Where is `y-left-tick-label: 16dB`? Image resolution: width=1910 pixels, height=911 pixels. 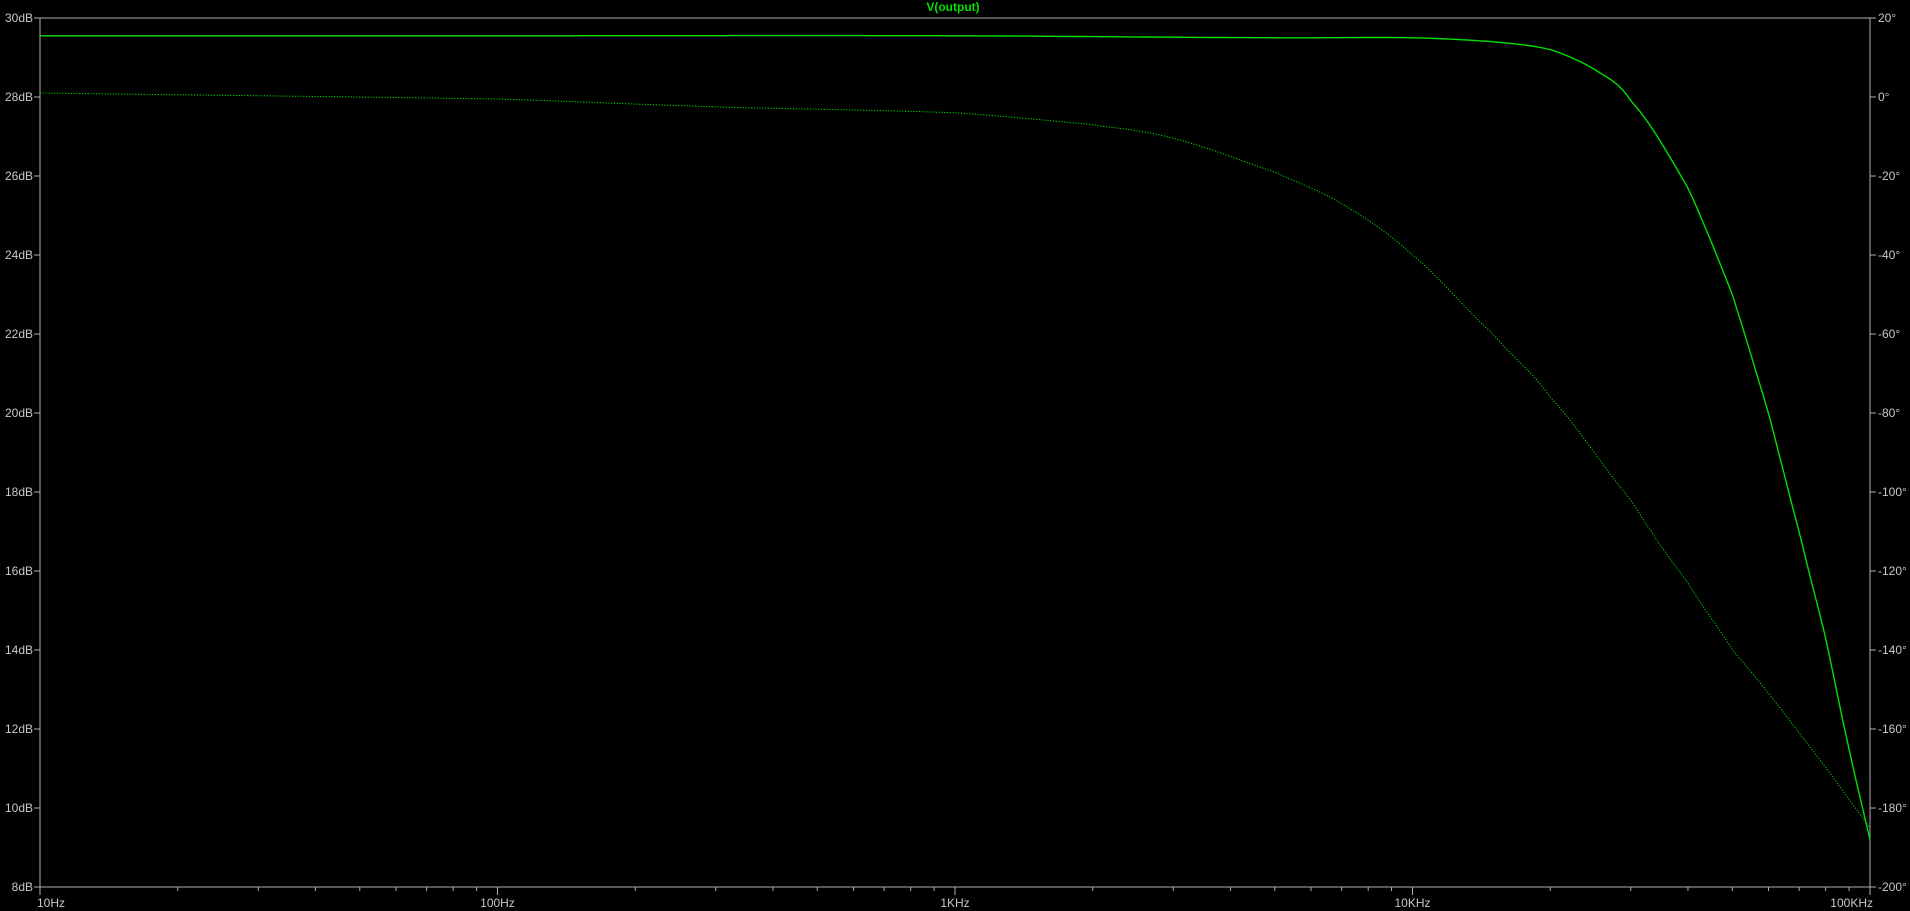
y-left-tick-label: 16dB is located at coordinates (19, 571).